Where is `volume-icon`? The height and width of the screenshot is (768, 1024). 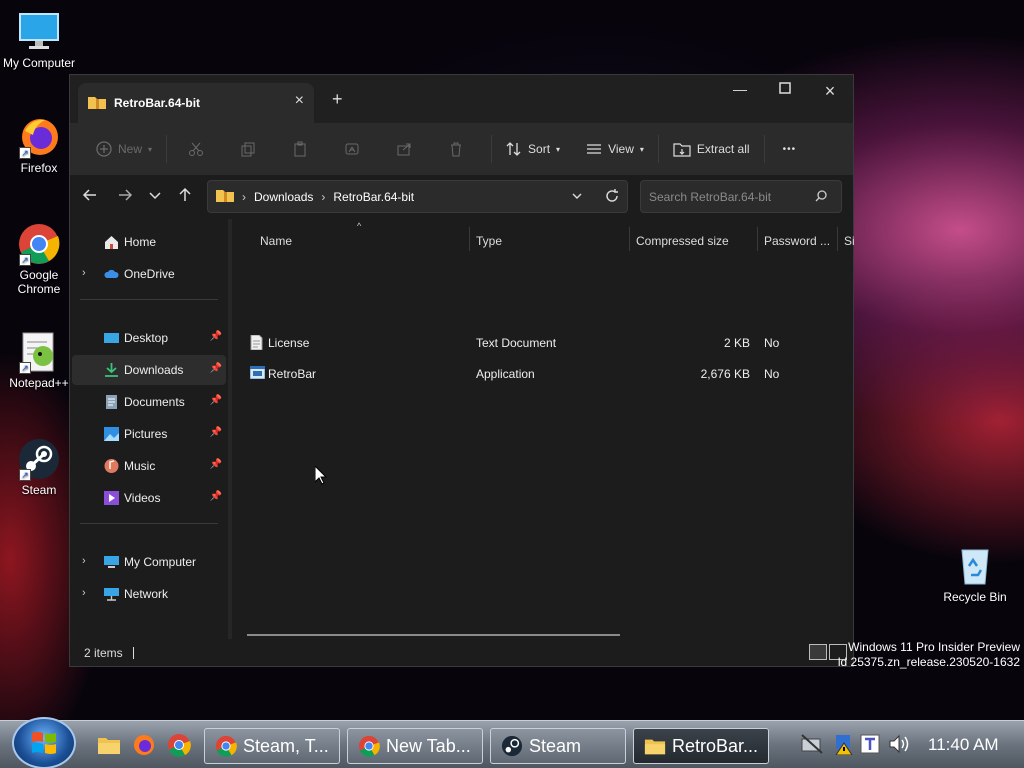 volume-icon is located at coordinates (900, 745).